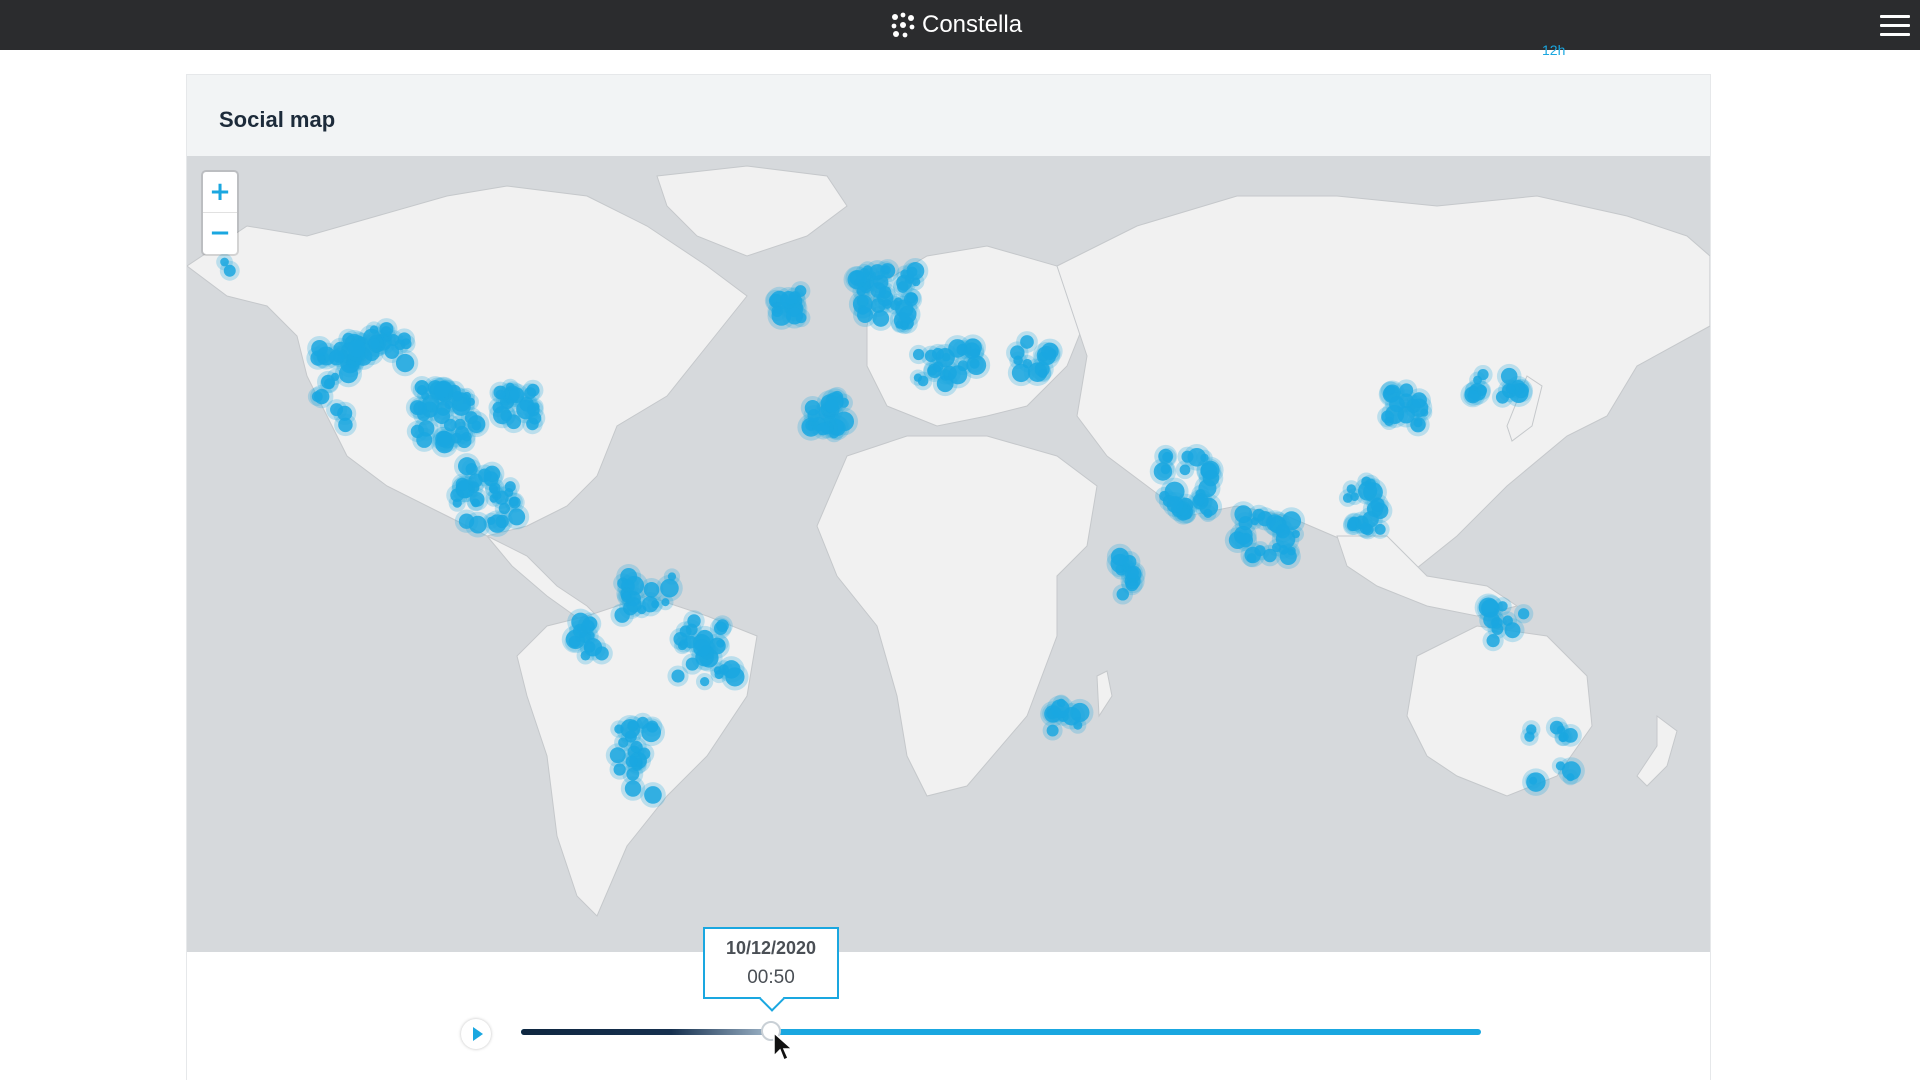  I want to click on top-bar: Constella, so click(960, 25).